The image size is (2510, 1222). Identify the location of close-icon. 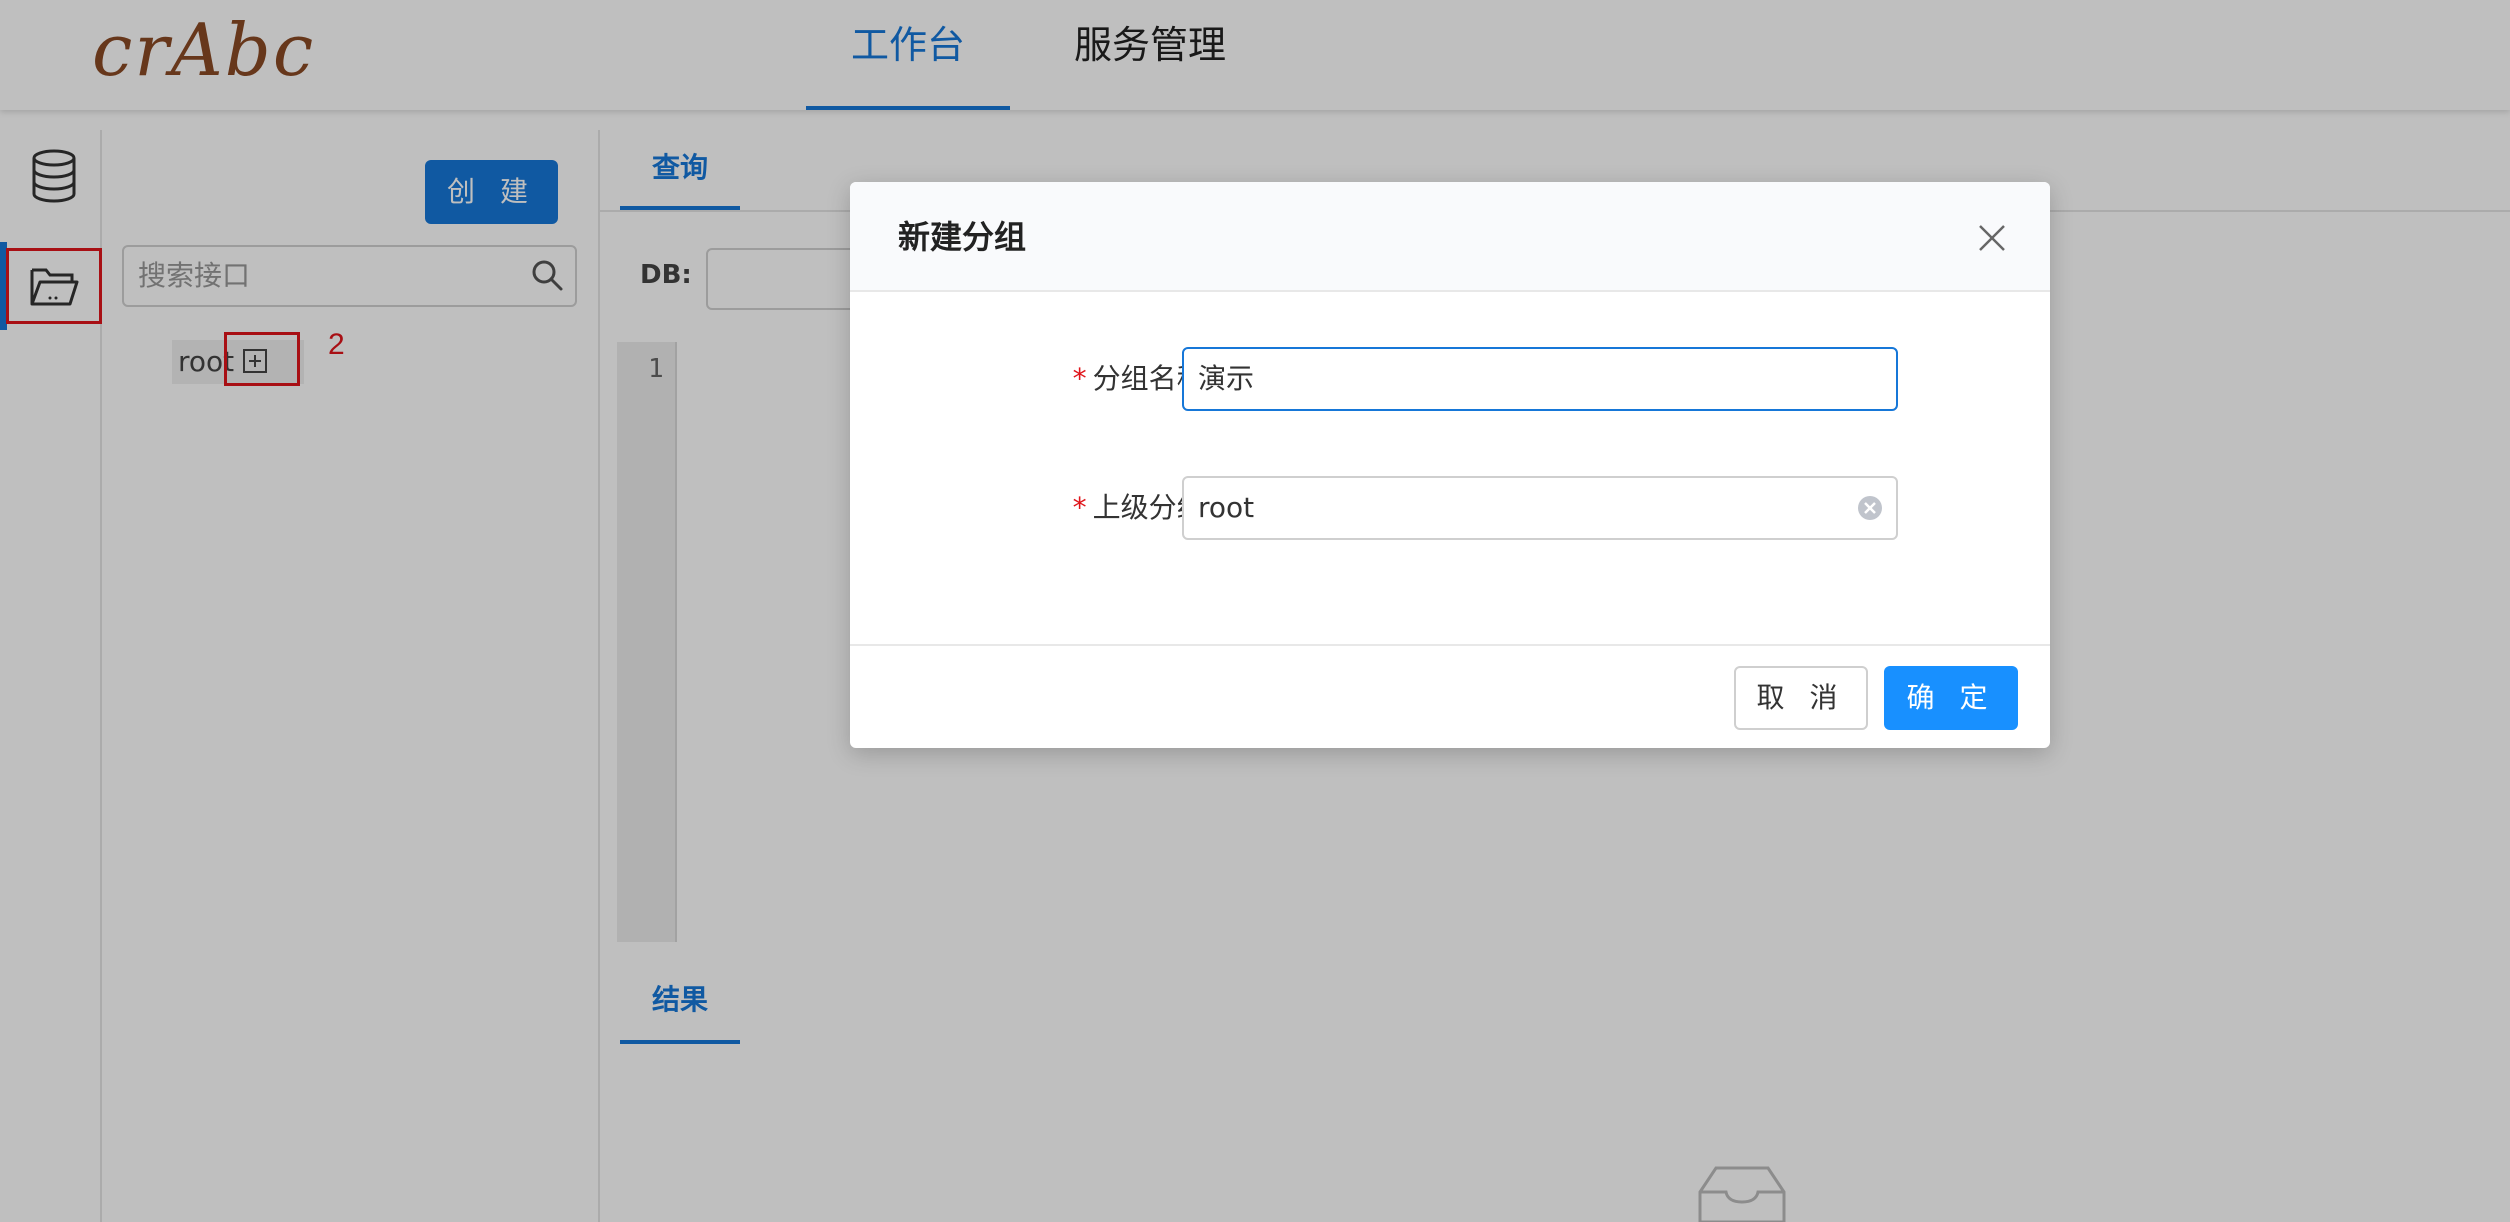
(1992, 238).